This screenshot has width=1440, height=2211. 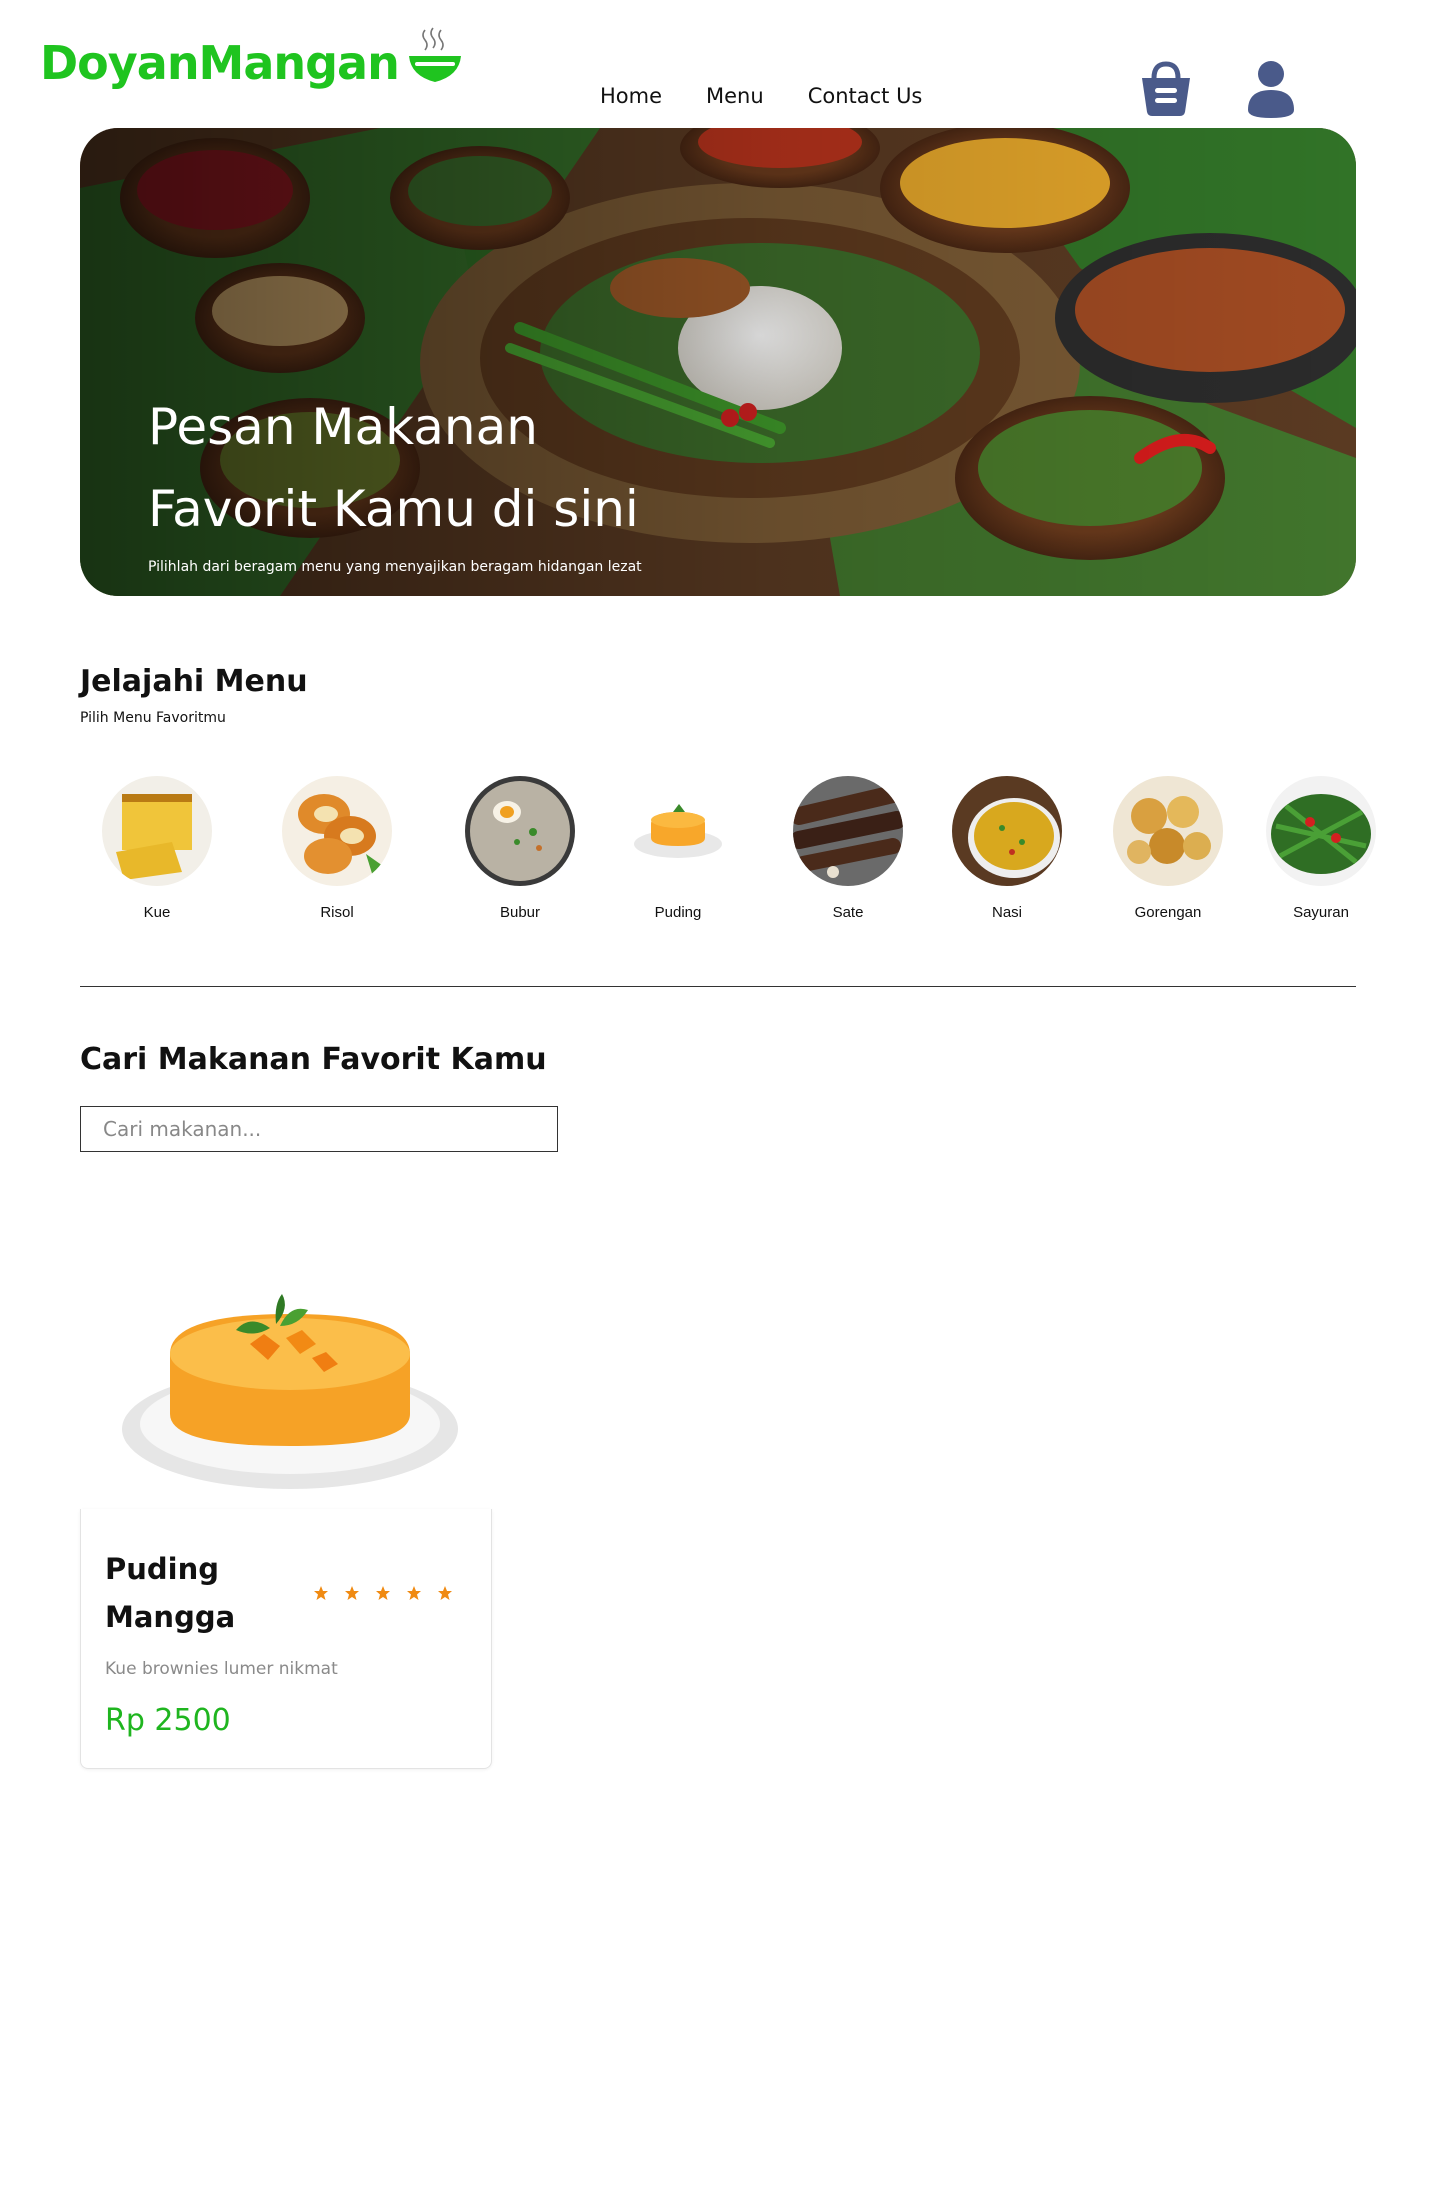 I want to click on category-puding: Puding, so click(x=678, y=848).